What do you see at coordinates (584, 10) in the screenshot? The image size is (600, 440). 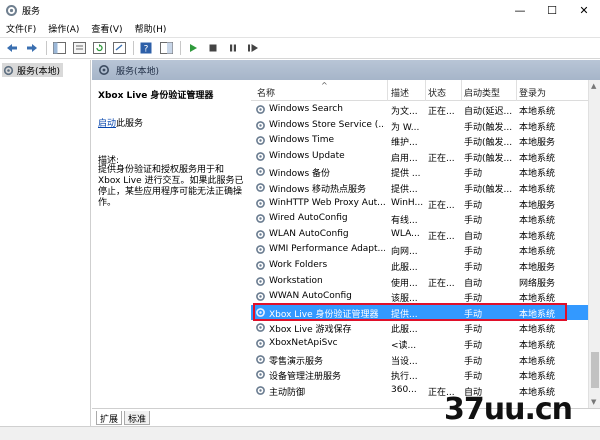 I see `close-button: ✕` at bounding box center [584, 10].